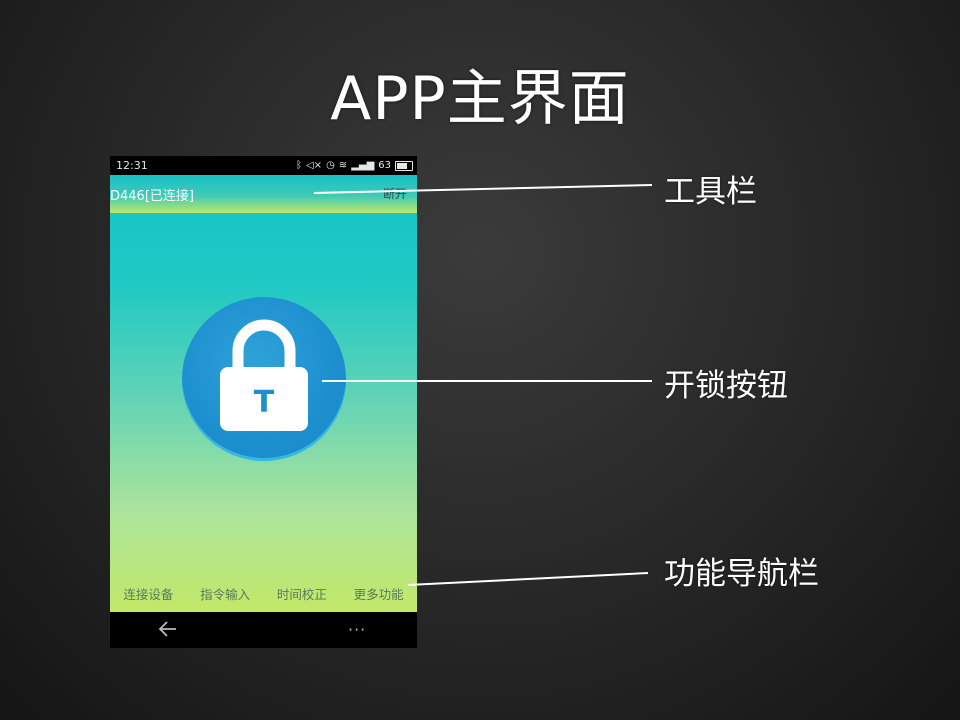 Image resolution: width=960 pixels, height=720 pixels. What do you see at coordinates (710, 192) in the screenshot?
I see `toolbar-callout-label: 工具栏` at bounding box center [710, 192].